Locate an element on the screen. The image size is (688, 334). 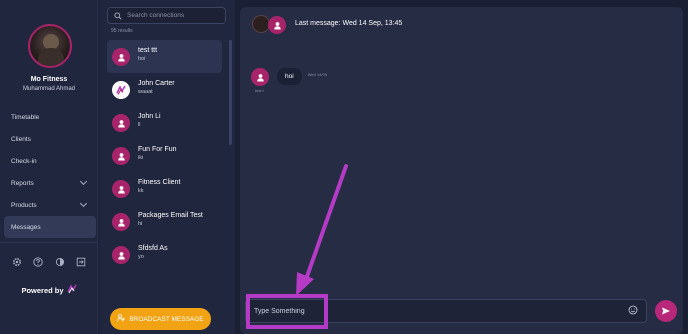
logout-icon is located at coordinates (81, 263).